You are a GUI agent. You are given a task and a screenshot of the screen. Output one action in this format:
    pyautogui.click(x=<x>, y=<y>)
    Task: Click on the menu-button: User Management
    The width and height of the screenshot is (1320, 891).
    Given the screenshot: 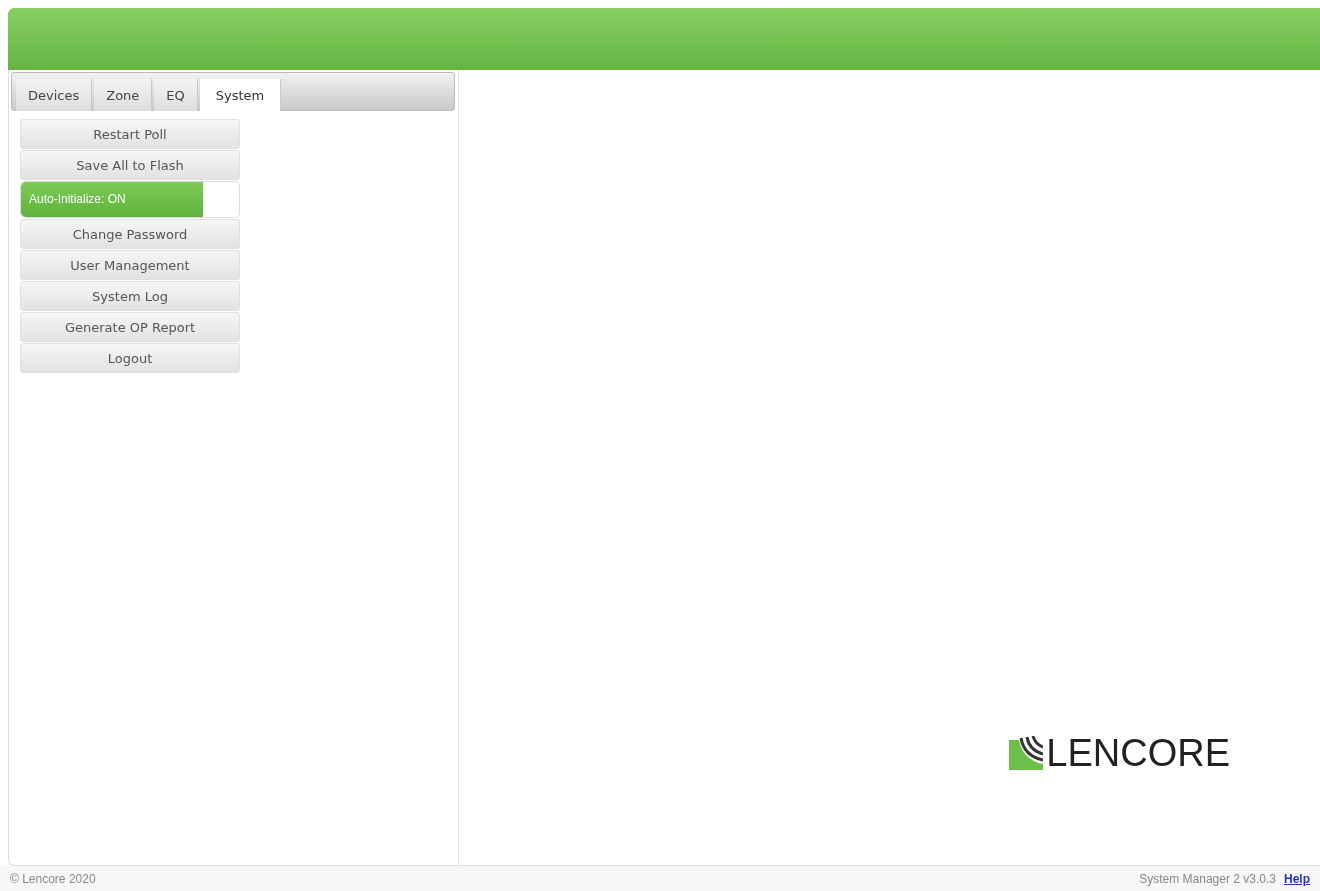 What is the action you would take?
    pyautogui.click(x=130, y=265)
    